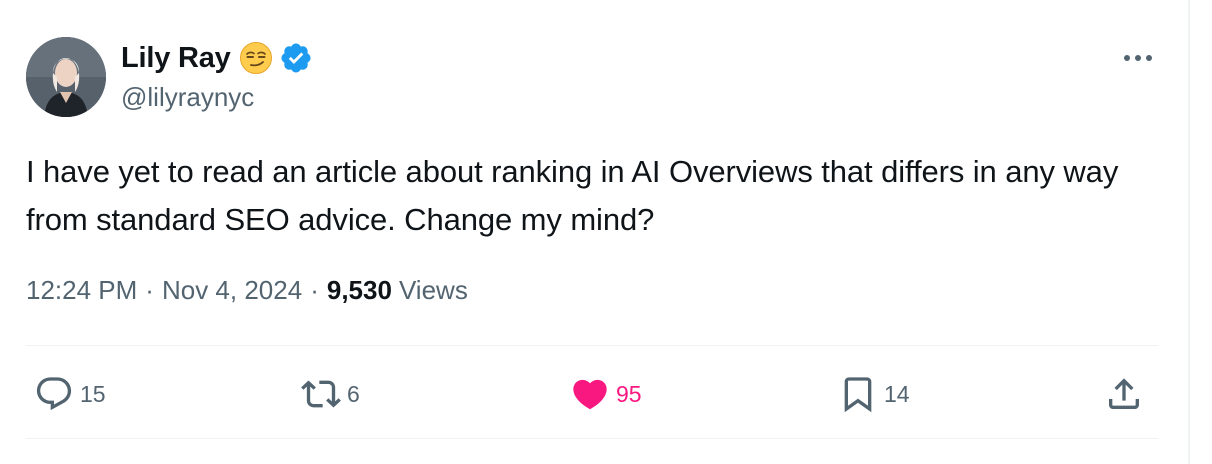 This screenshot has width=1212, height=464. What do you see at coordinates (54, 394) in the screenshot?
I see `reply-icon` at bounding box center [54, 394].